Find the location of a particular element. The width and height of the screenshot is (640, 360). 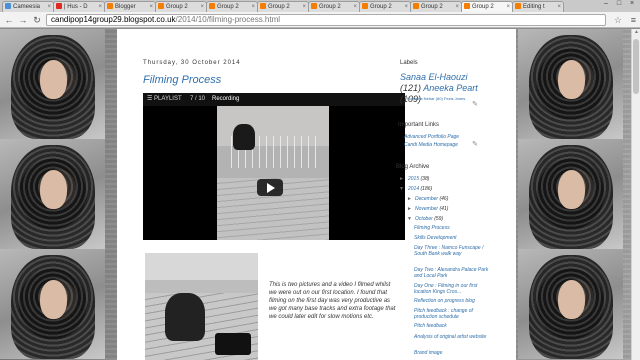

tab-2: Blogger × is located at coordinates (130, 6).